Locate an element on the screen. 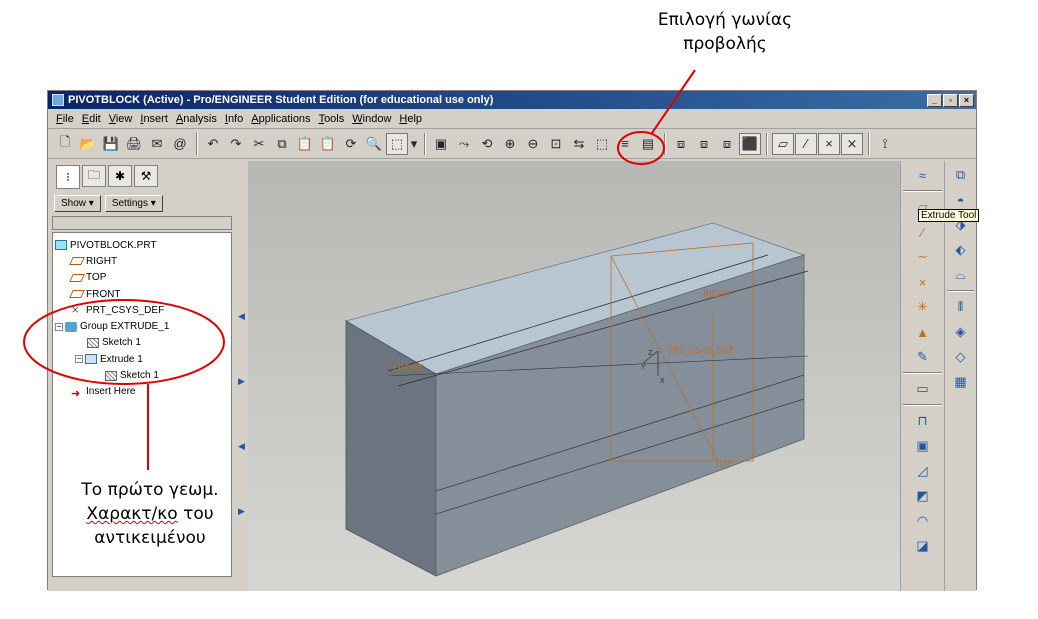 Image resolution: width=1038 pixels, height=619 pixels. hidden-line-icon: ⧈ is located at coordinates (704, 144).